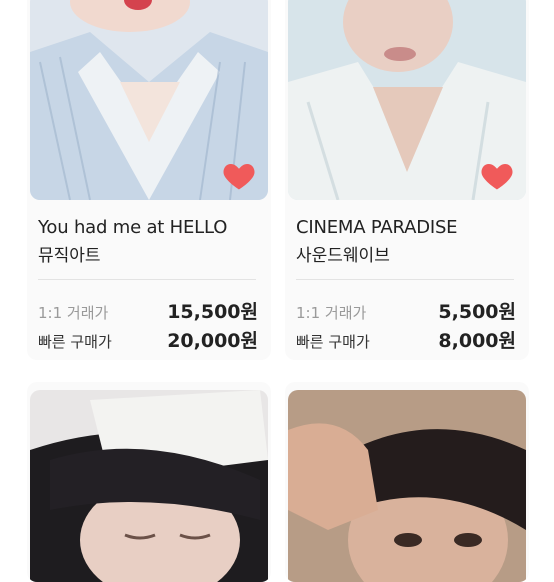 The image size is (554, 582). I want to click on product-title: You had me at HELLO, so click(151, 227).